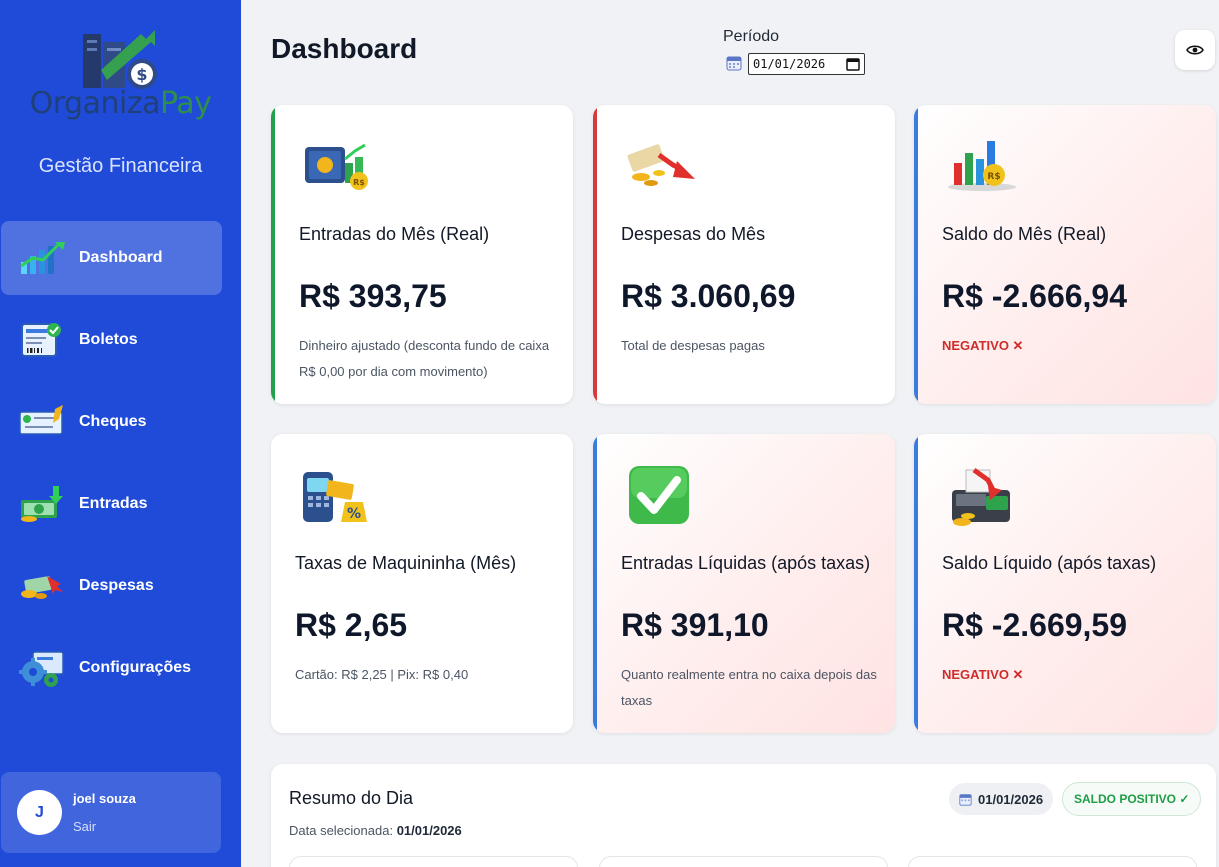 The image size is (1219, 867). What do you see at coordinates (373, 296) in the screenshot?
I see `card-value: R$ 393,75` at bounding box center [373, 296].